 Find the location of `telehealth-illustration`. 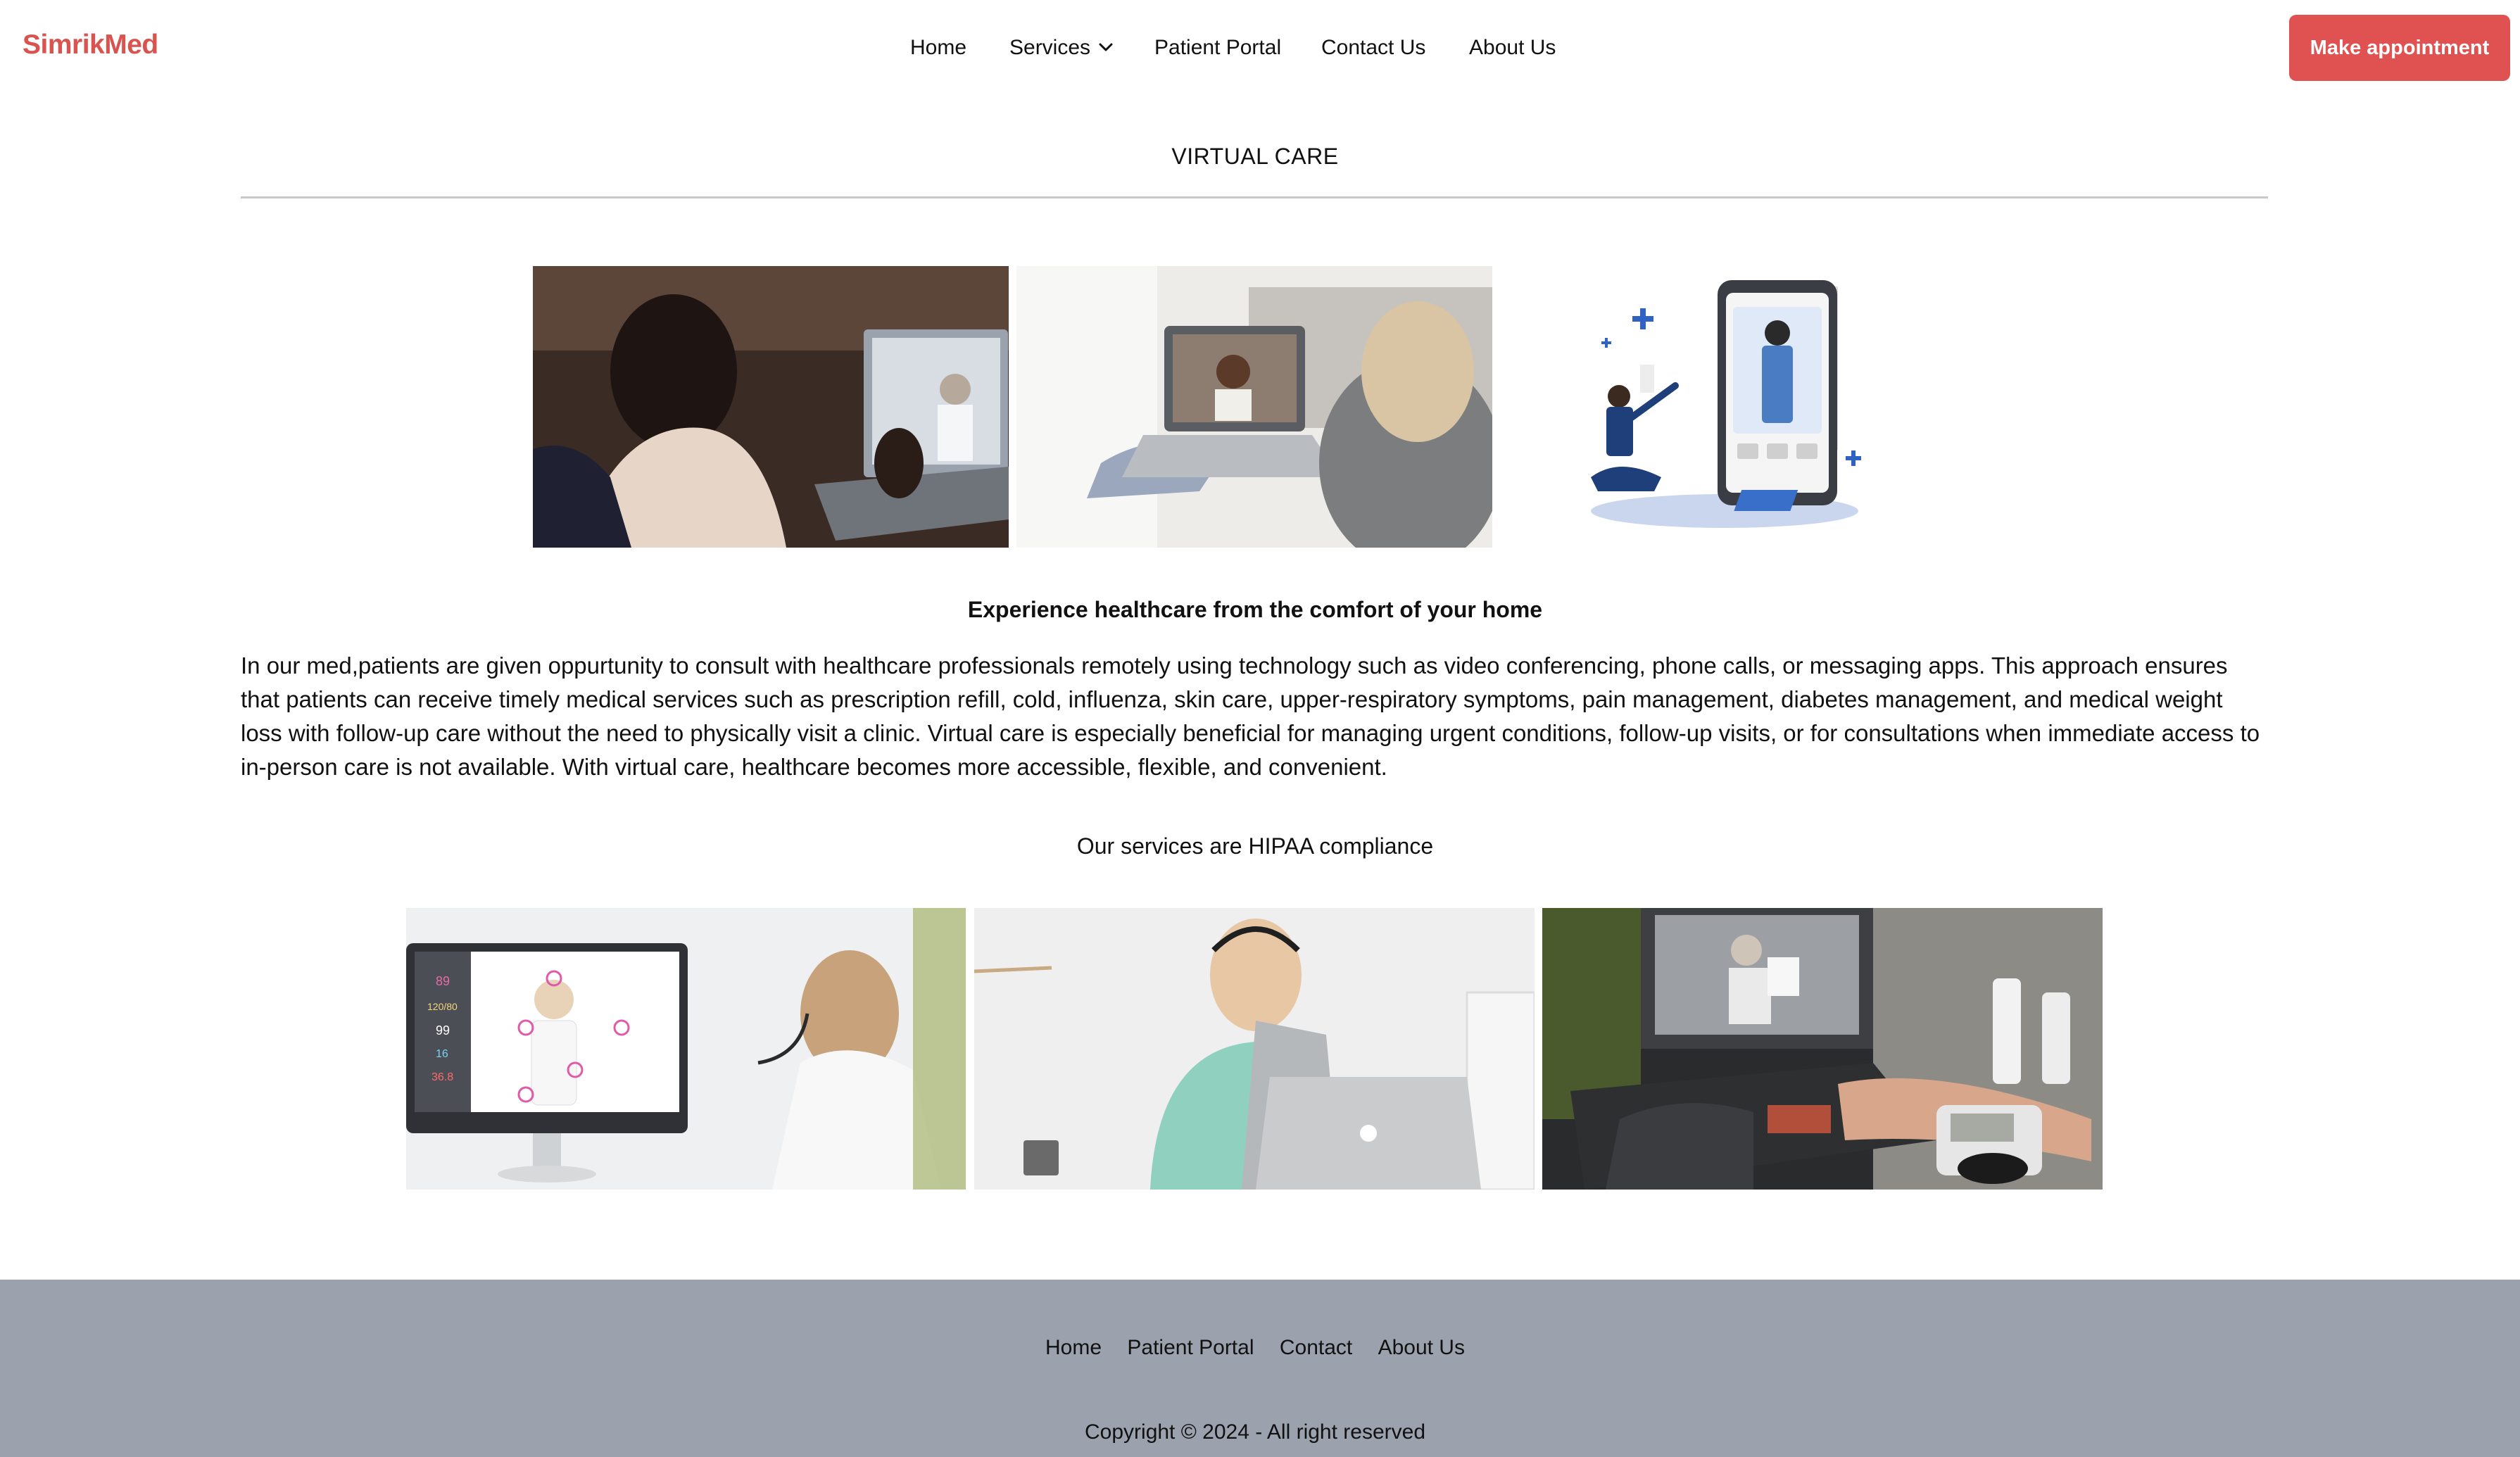

telehealth-illustration is located at coordinates (1732, 407).